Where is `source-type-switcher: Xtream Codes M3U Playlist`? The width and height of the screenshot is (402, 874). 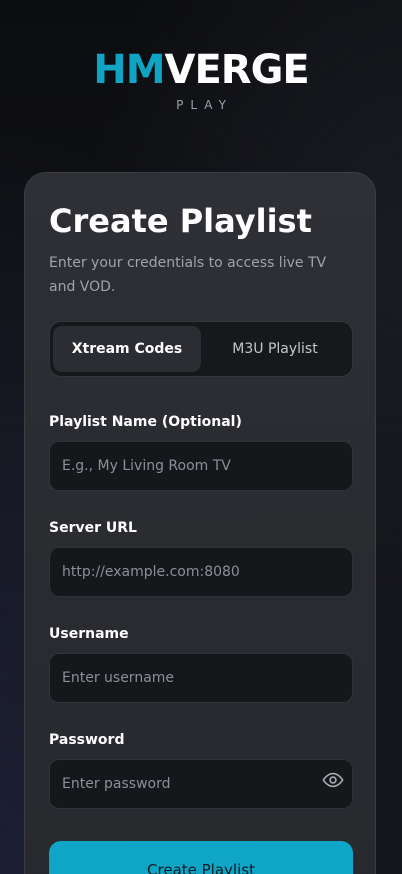
source-type-switcher: Xtream Codes M3U Playlist is located at coordinates (201, 349).